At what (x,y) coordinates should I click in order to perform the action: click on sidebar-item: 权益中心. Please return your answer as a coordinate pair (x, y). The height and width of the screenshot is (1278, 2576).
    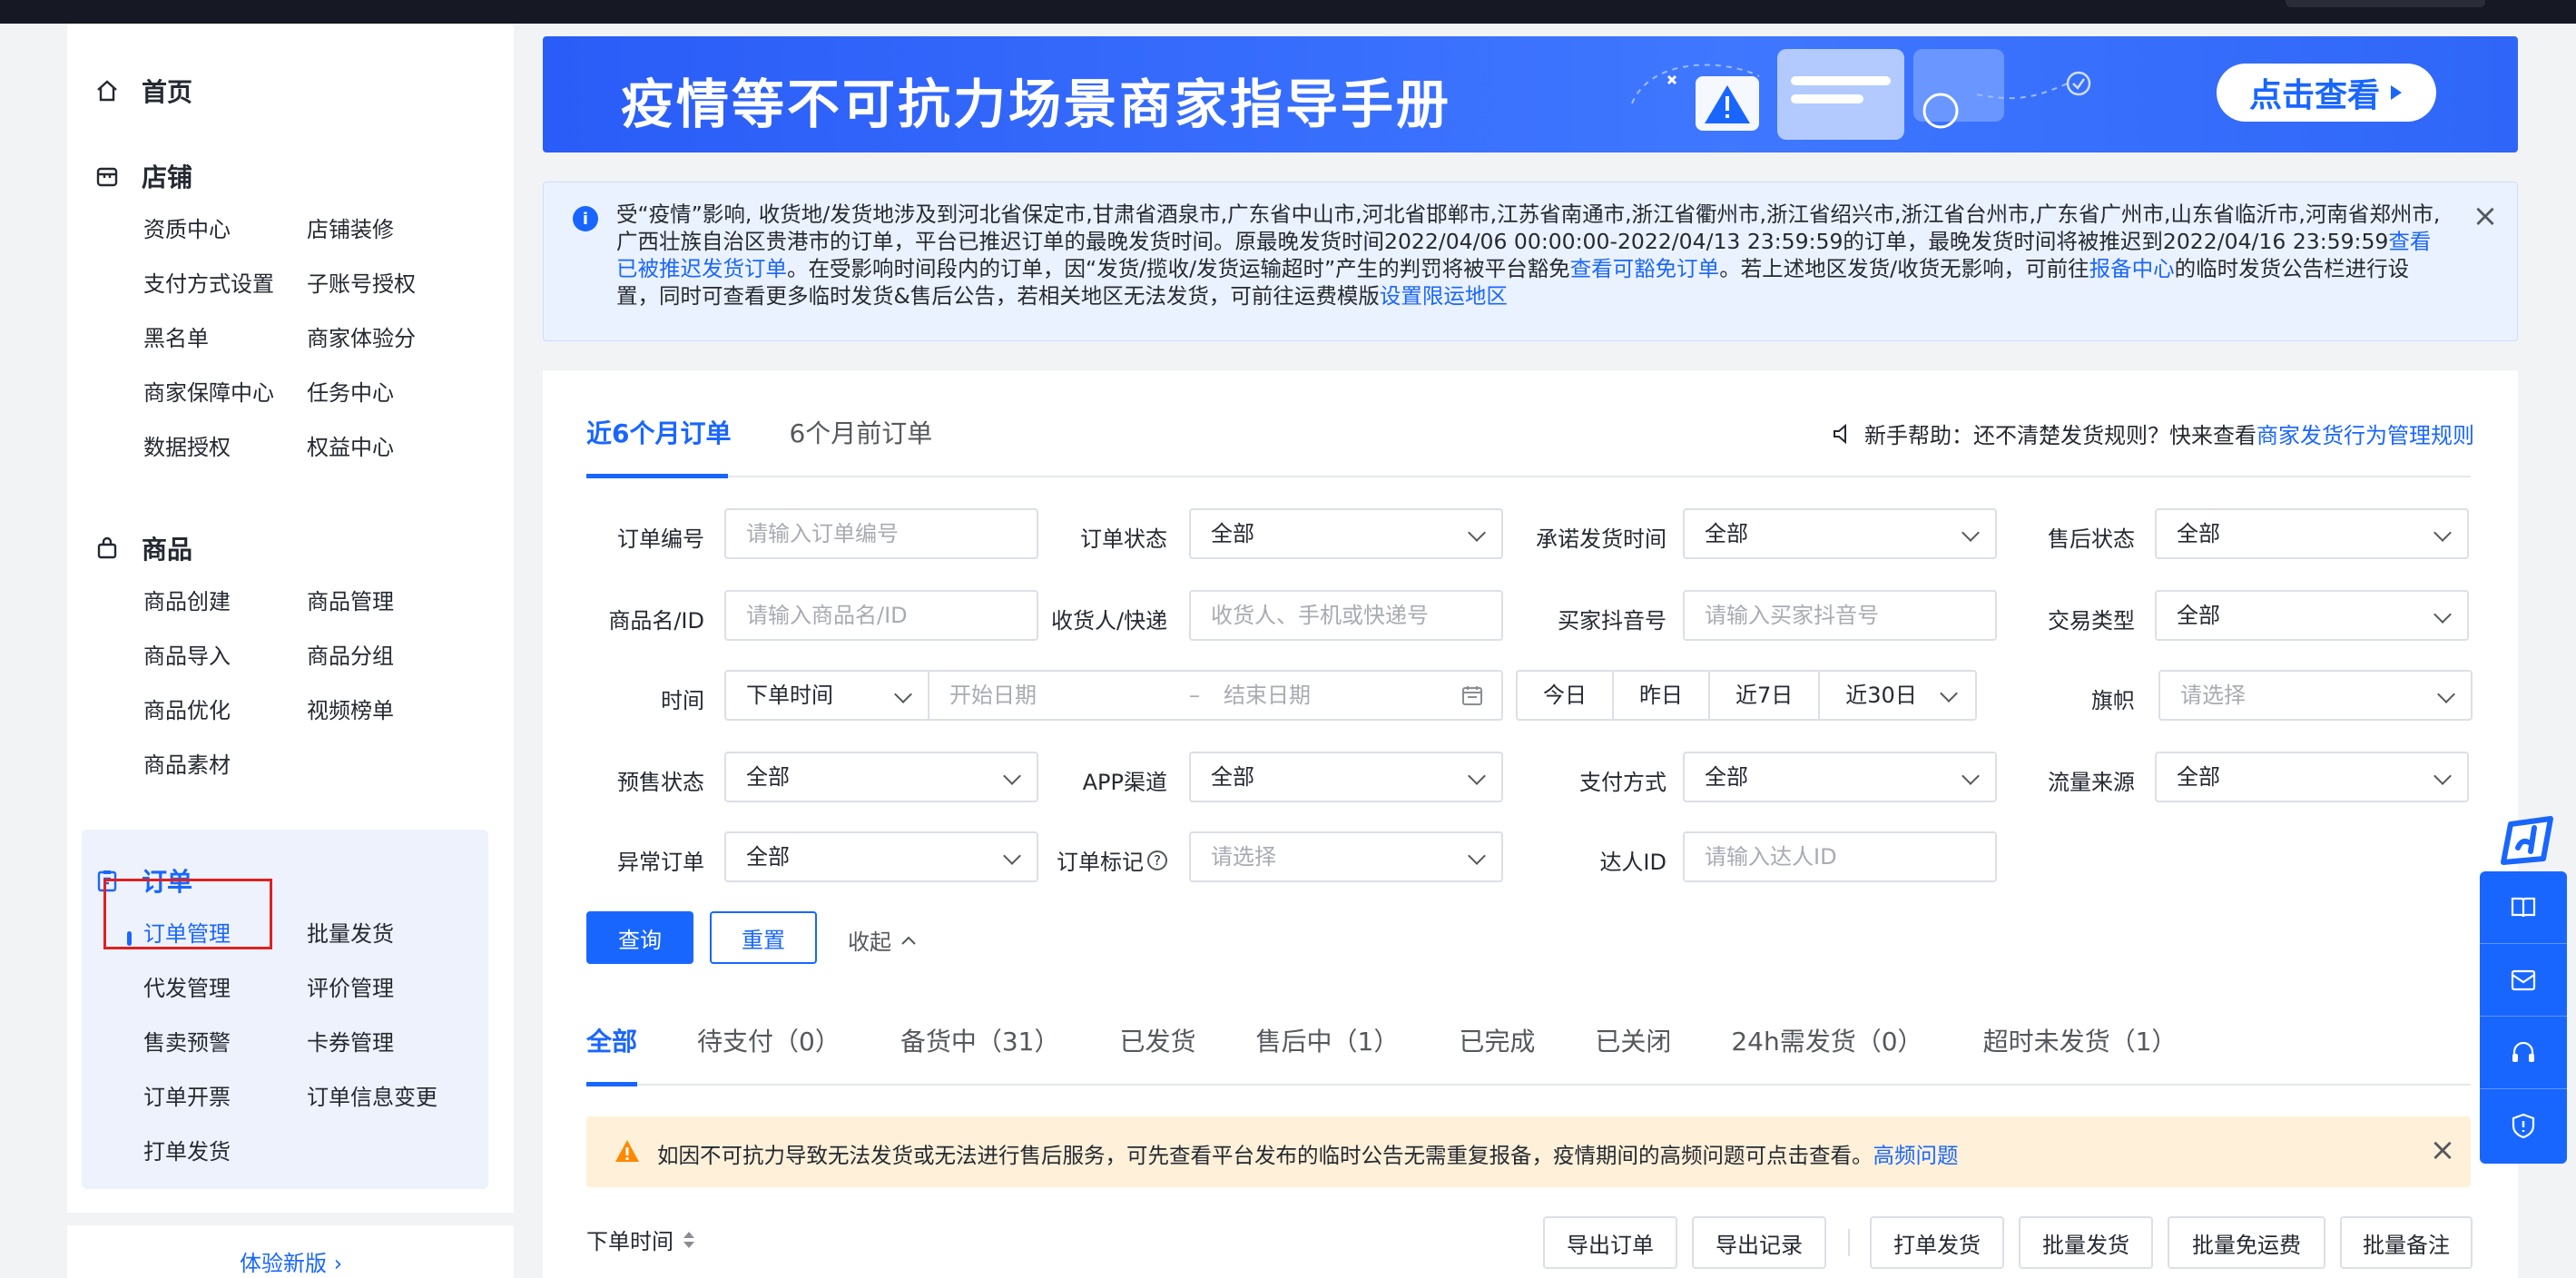
    Looking at the image, I should click on (397, 448).